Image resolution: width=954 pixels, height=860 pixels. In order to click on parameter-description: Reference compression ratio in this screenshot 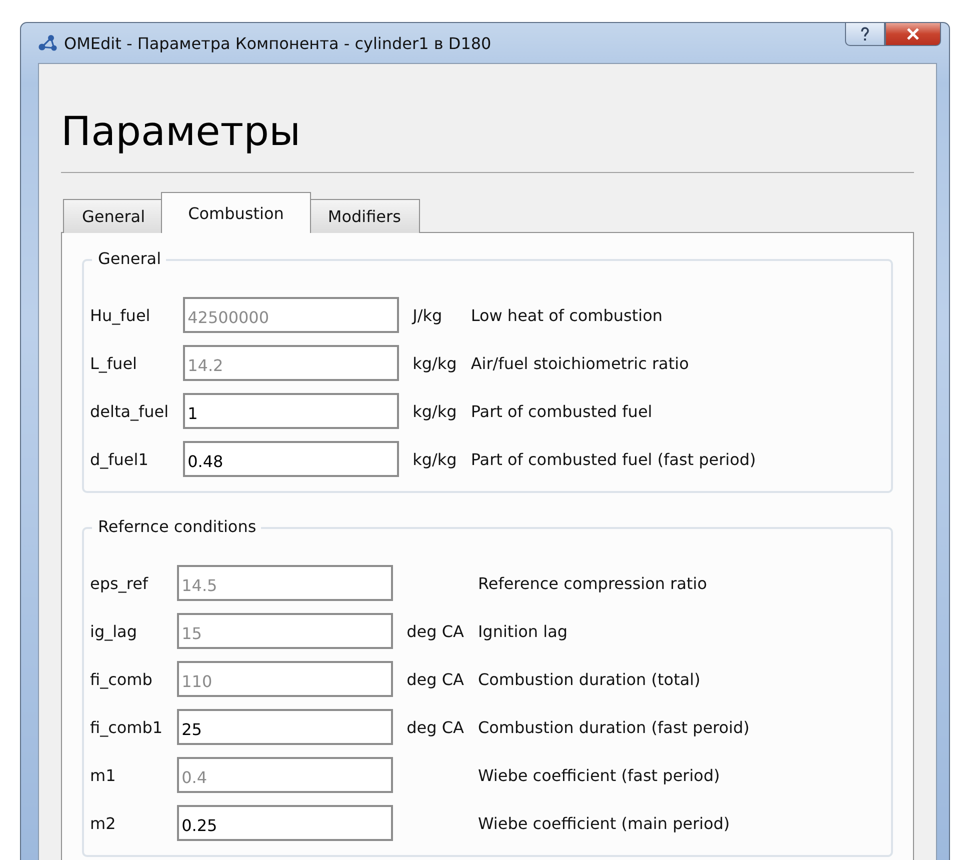, I will do `click(593, 583)`.